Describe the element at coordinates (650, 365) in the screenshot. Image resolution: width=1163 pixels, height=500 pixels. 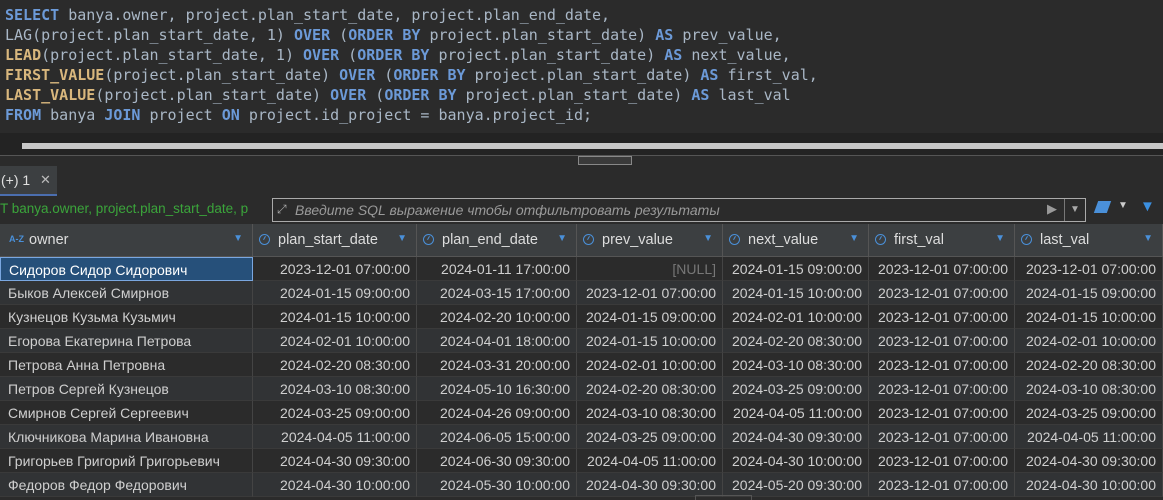
I see `table-cell-prev-value: 2024-02-01 10:00:00` at that location.